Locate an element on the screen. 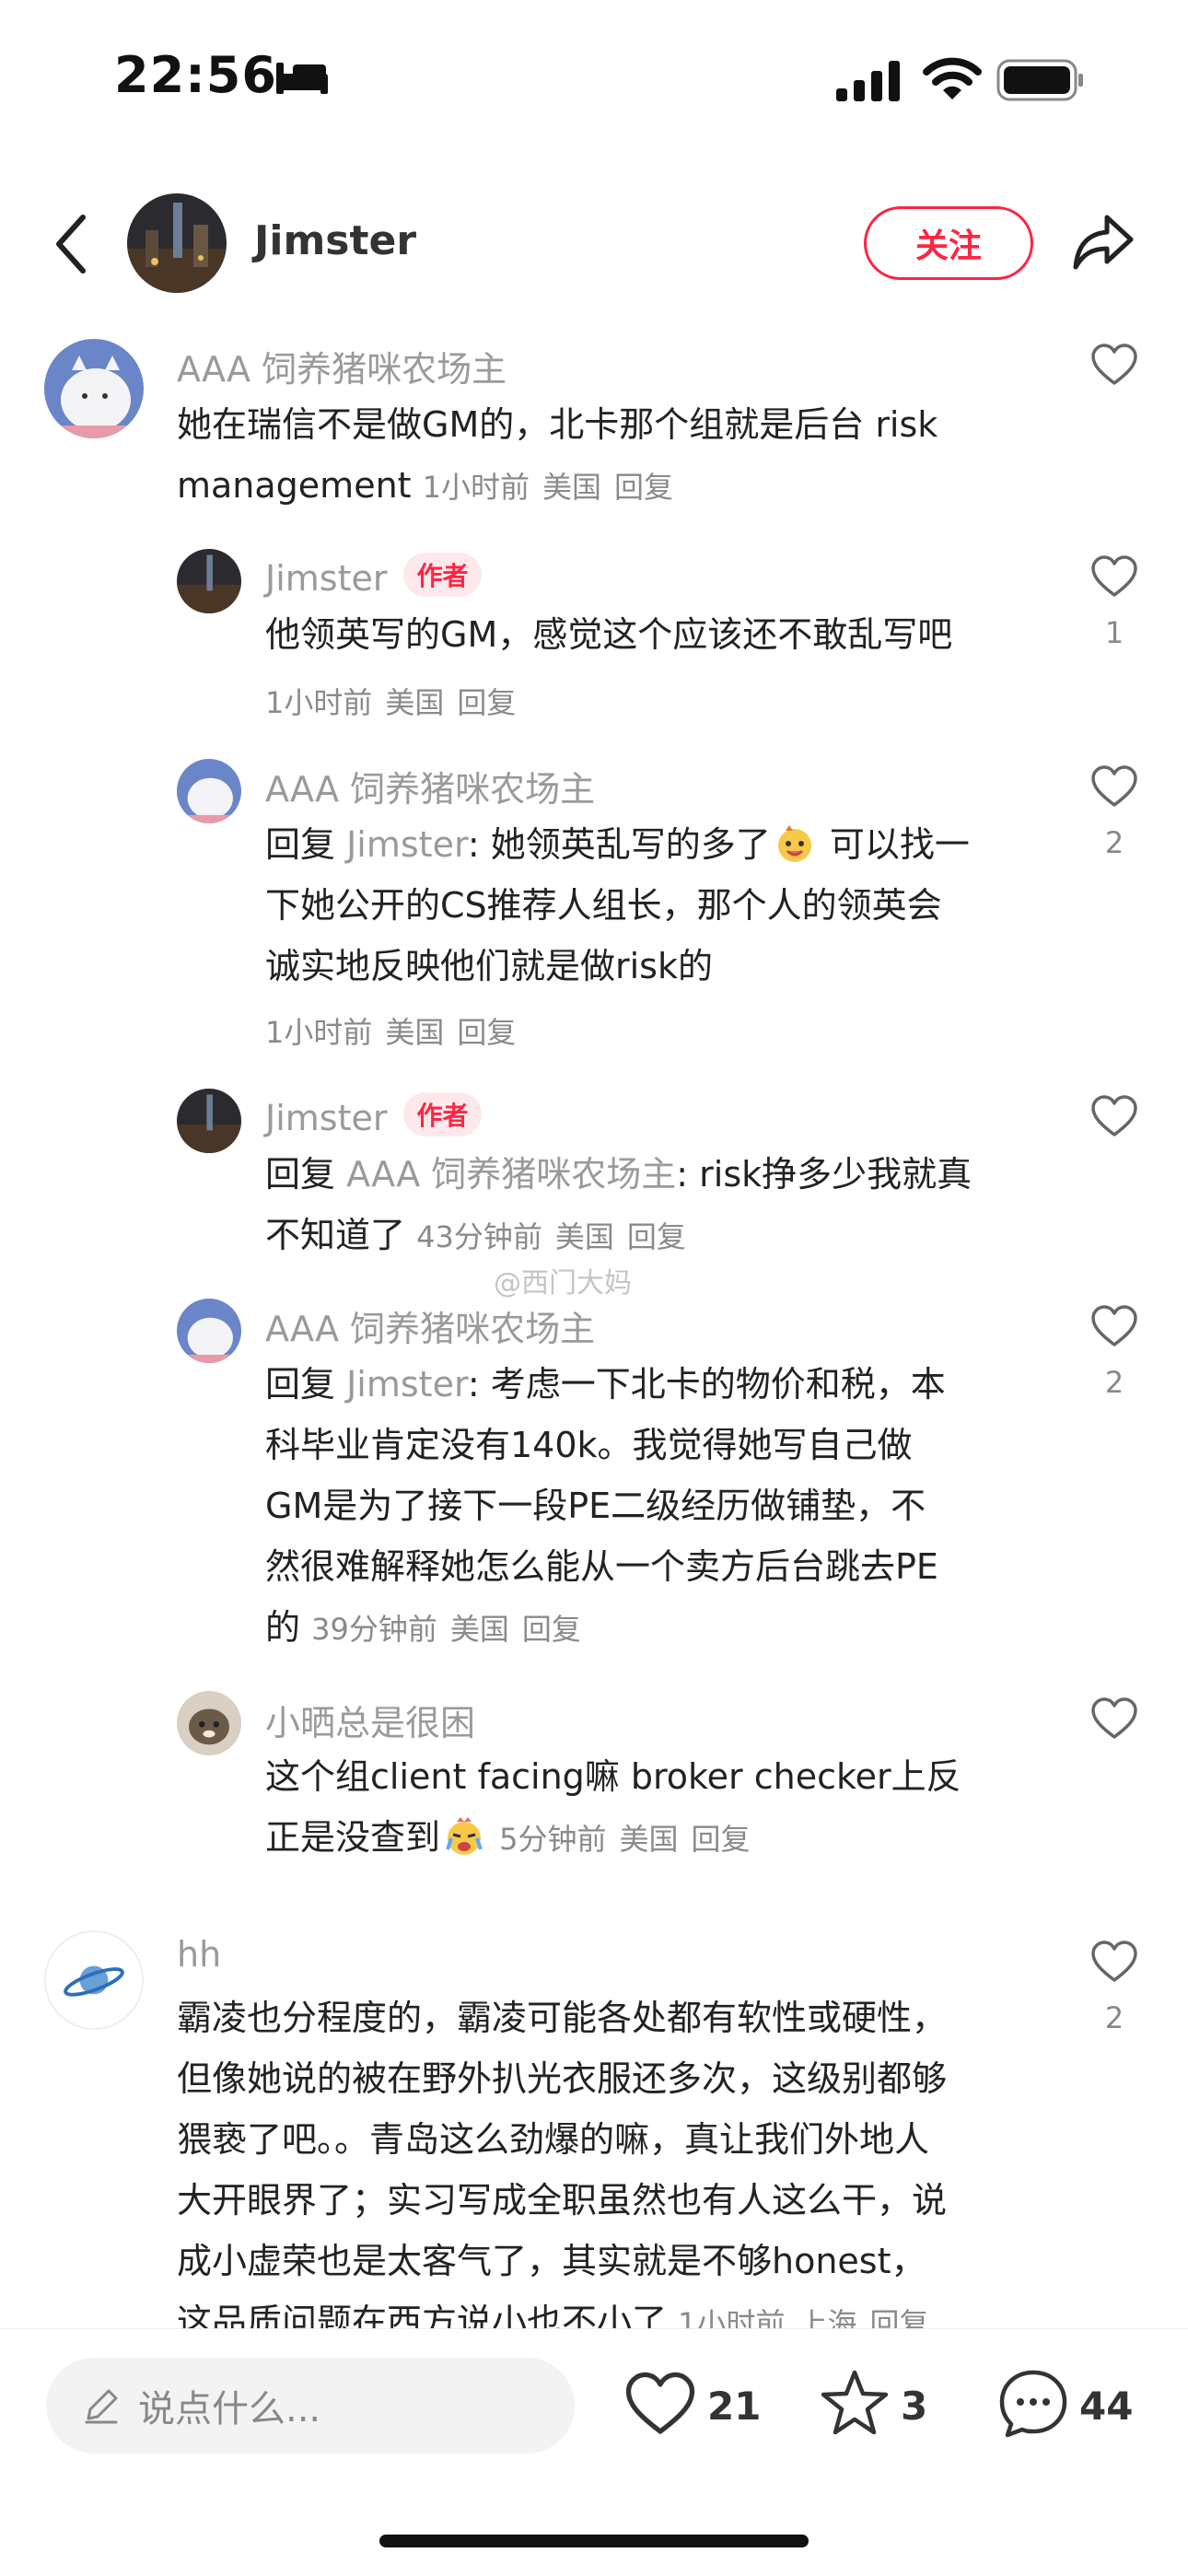 This screenshot has height=2576, width=1188. watermark: @西门大妈 is located at coordinates (563, 1283).